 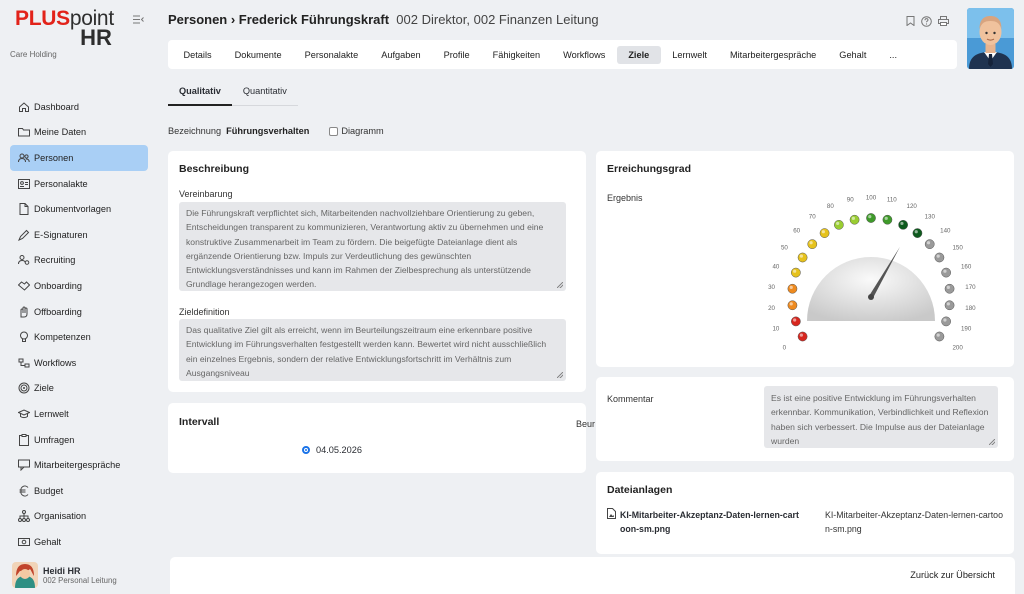 I want to click on tab-personalakte: Personalakte, so click(x=331, y=55).